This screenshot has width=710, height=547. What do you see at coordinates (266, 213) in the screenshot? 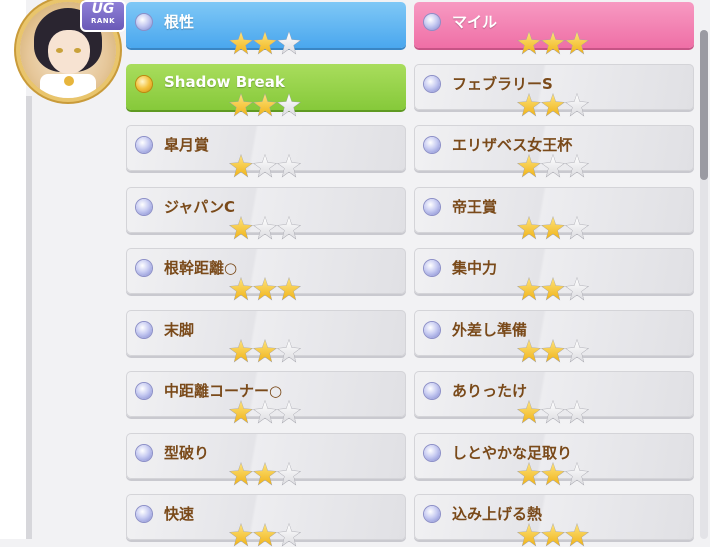
I see `skill-card: ジャパンC` at bounding box center [266, 213].